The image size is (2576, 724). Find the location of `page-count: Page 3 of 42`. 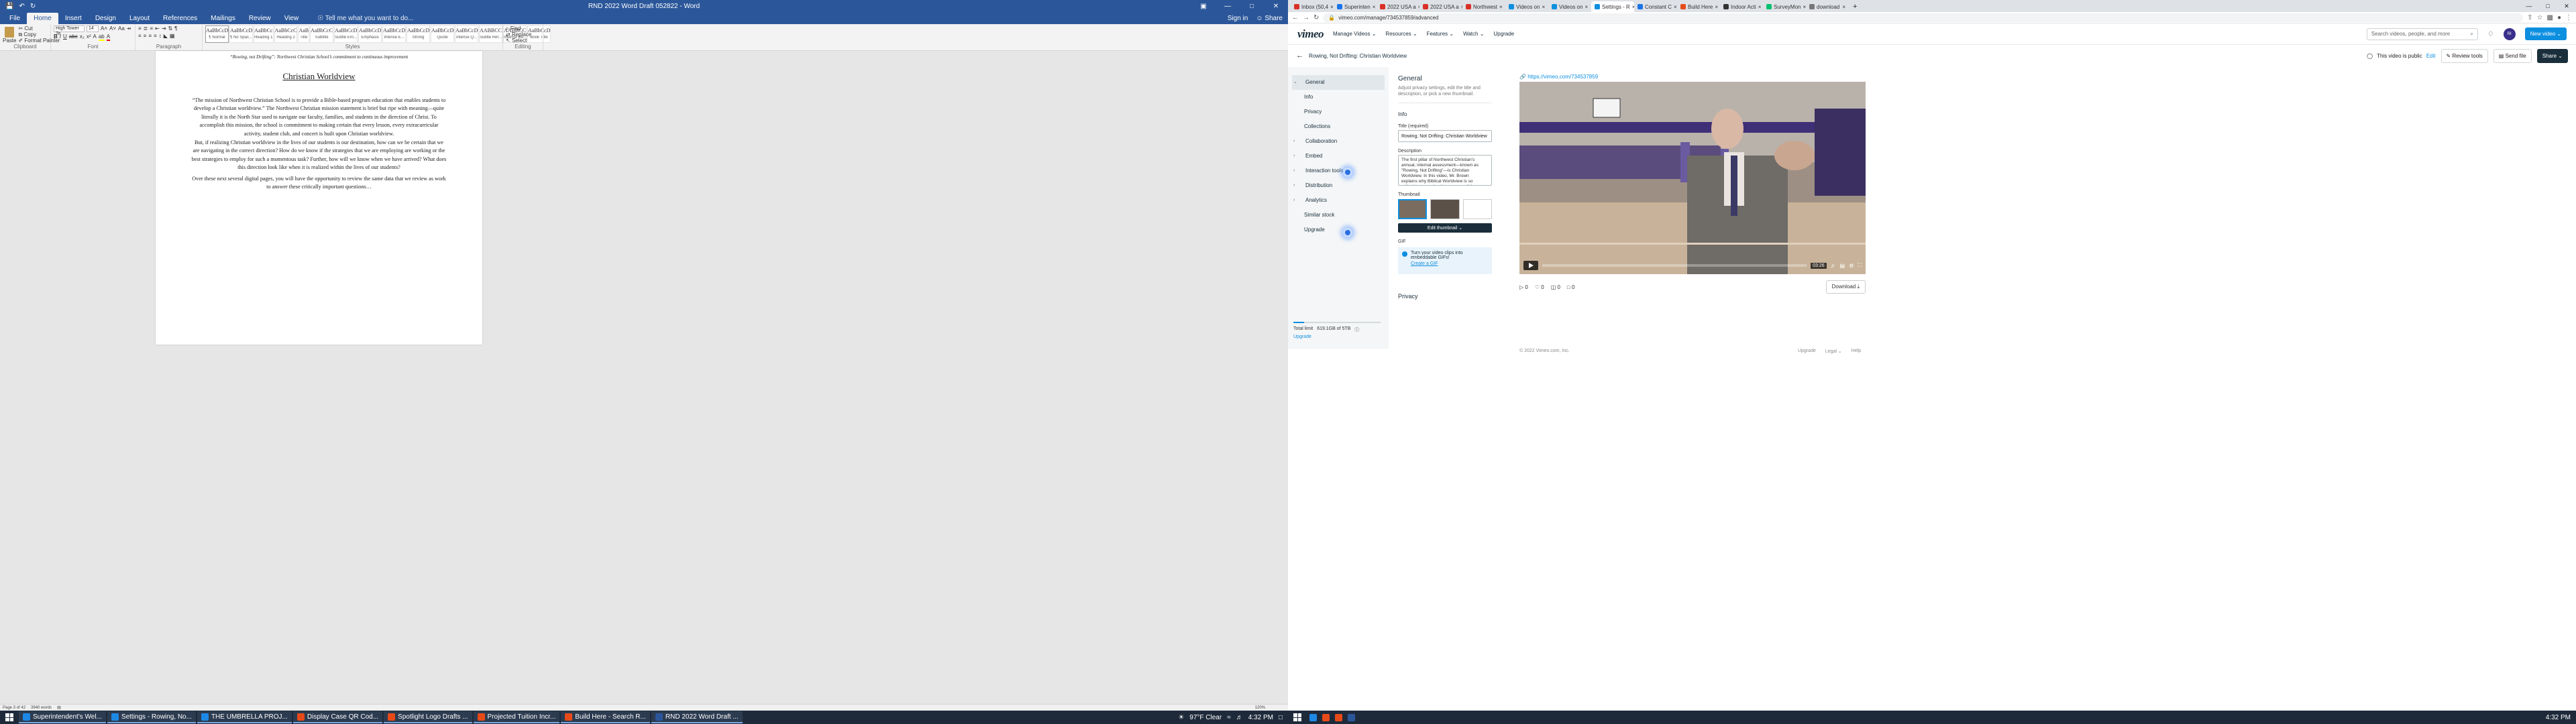

page-count: Page 3 of 42 is located at coordinates (14, 708).